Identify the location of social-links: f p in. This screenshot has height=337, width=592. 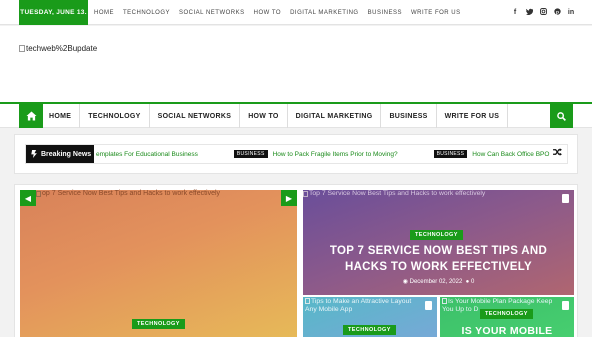
(543, 12).